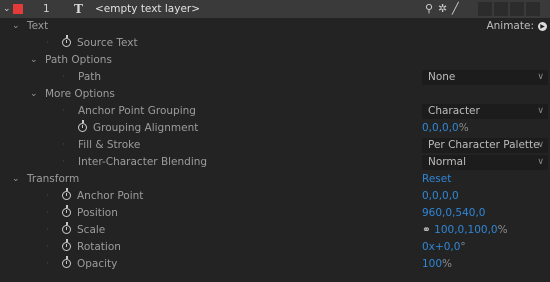 Image resolution: width=550 pixels, height=282 pixels. What do you see at coordinates (463, 247) in the screenshot?
I see `degree-unit: °` at bounding box center [463, 247].